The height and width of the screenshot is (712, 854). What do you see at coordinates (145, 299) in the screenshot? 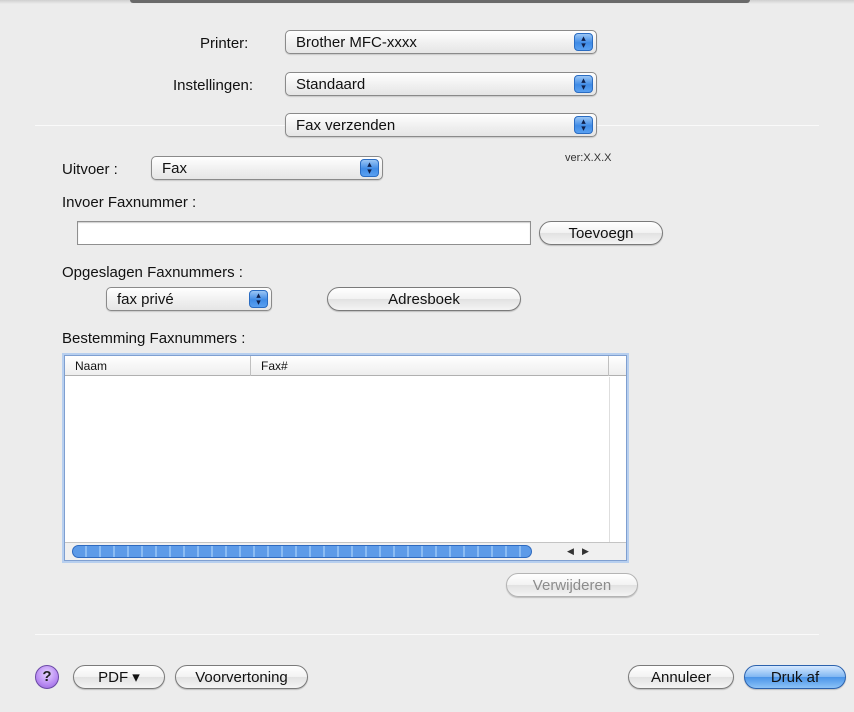
I see `saved-value: fax privé` at bounding box center [145, 299].